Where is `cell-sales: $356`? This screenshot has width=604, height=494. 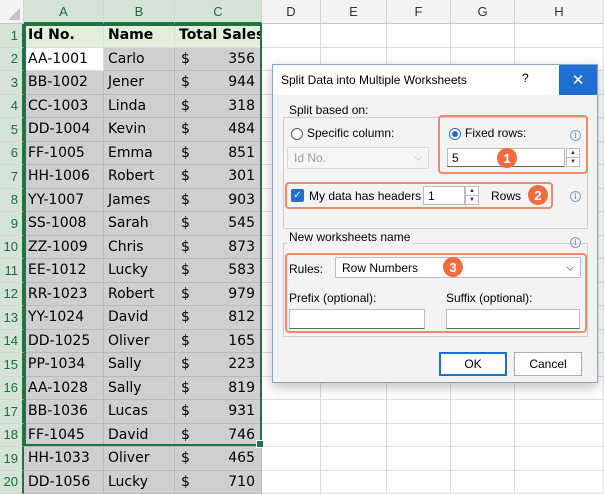 cell-sales: $356 is located at coordinates (218, 60).